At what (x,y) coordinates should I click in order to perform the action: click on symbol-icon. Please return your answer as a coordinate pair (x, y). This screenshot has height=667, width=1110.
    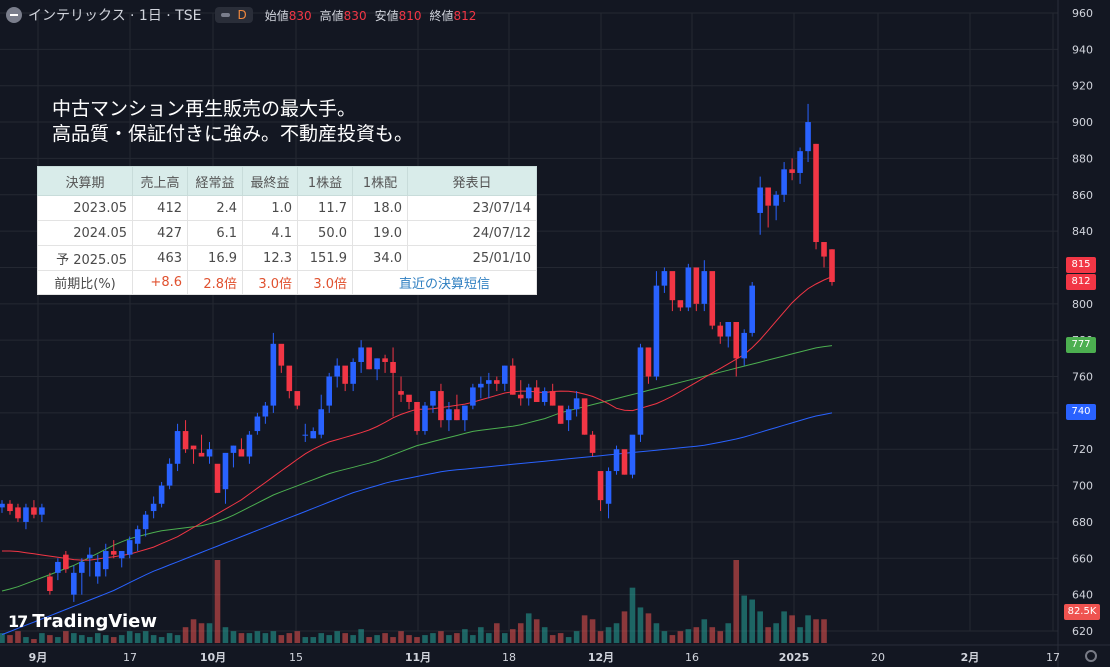
    Looking at the image, I should click on (14, 15).